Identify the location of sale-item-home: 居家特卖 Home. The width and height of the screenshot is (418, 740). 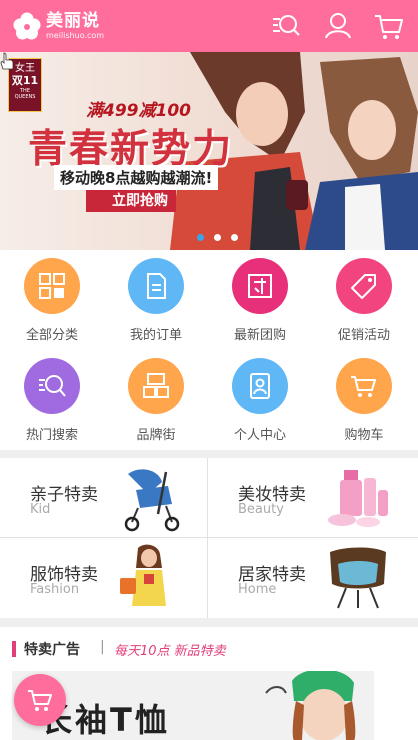
(312, 578).